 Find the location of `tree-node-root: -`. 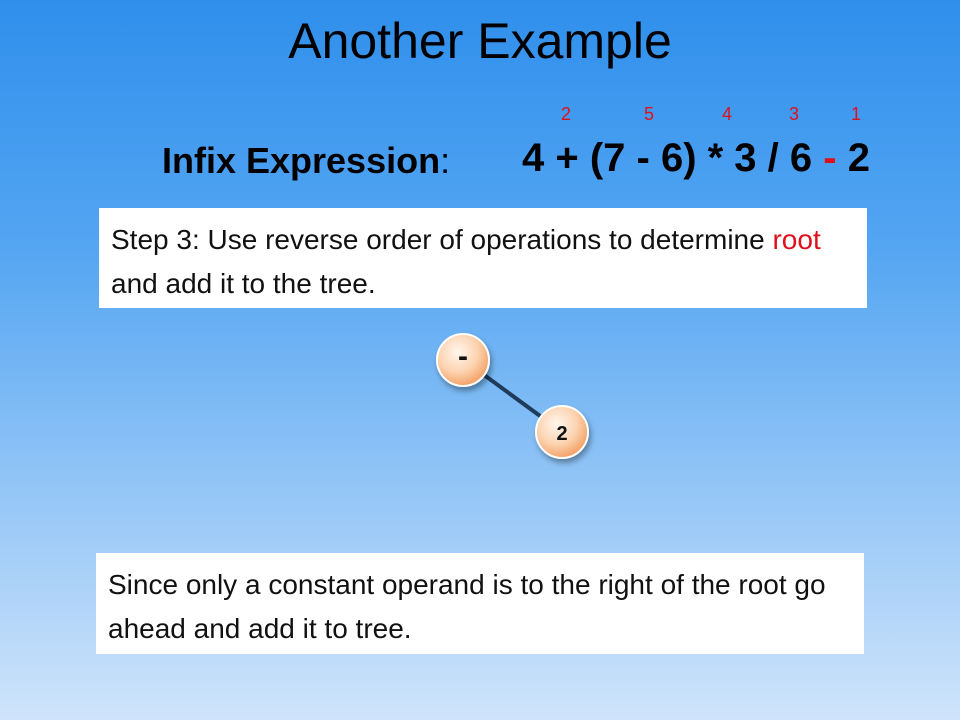

tree-node-root: - is located at coordinates (463, 360).